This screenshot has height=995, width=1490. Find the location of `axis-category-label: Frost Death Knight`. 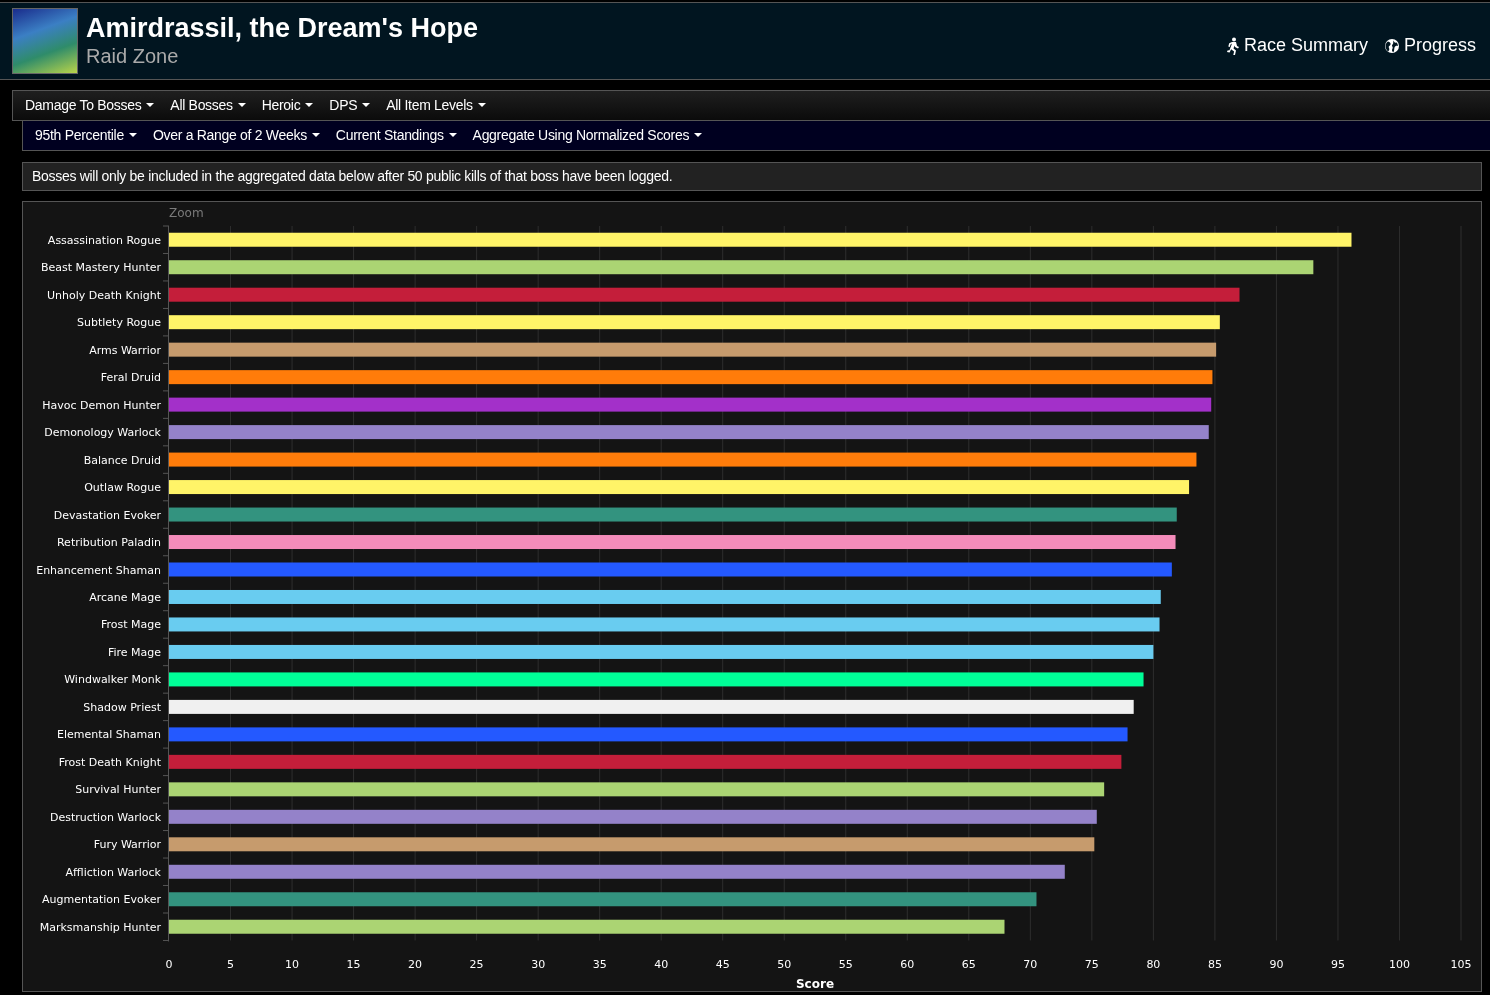

axis-category-label: Frost Death Knight is located at coordinates (109, 762).